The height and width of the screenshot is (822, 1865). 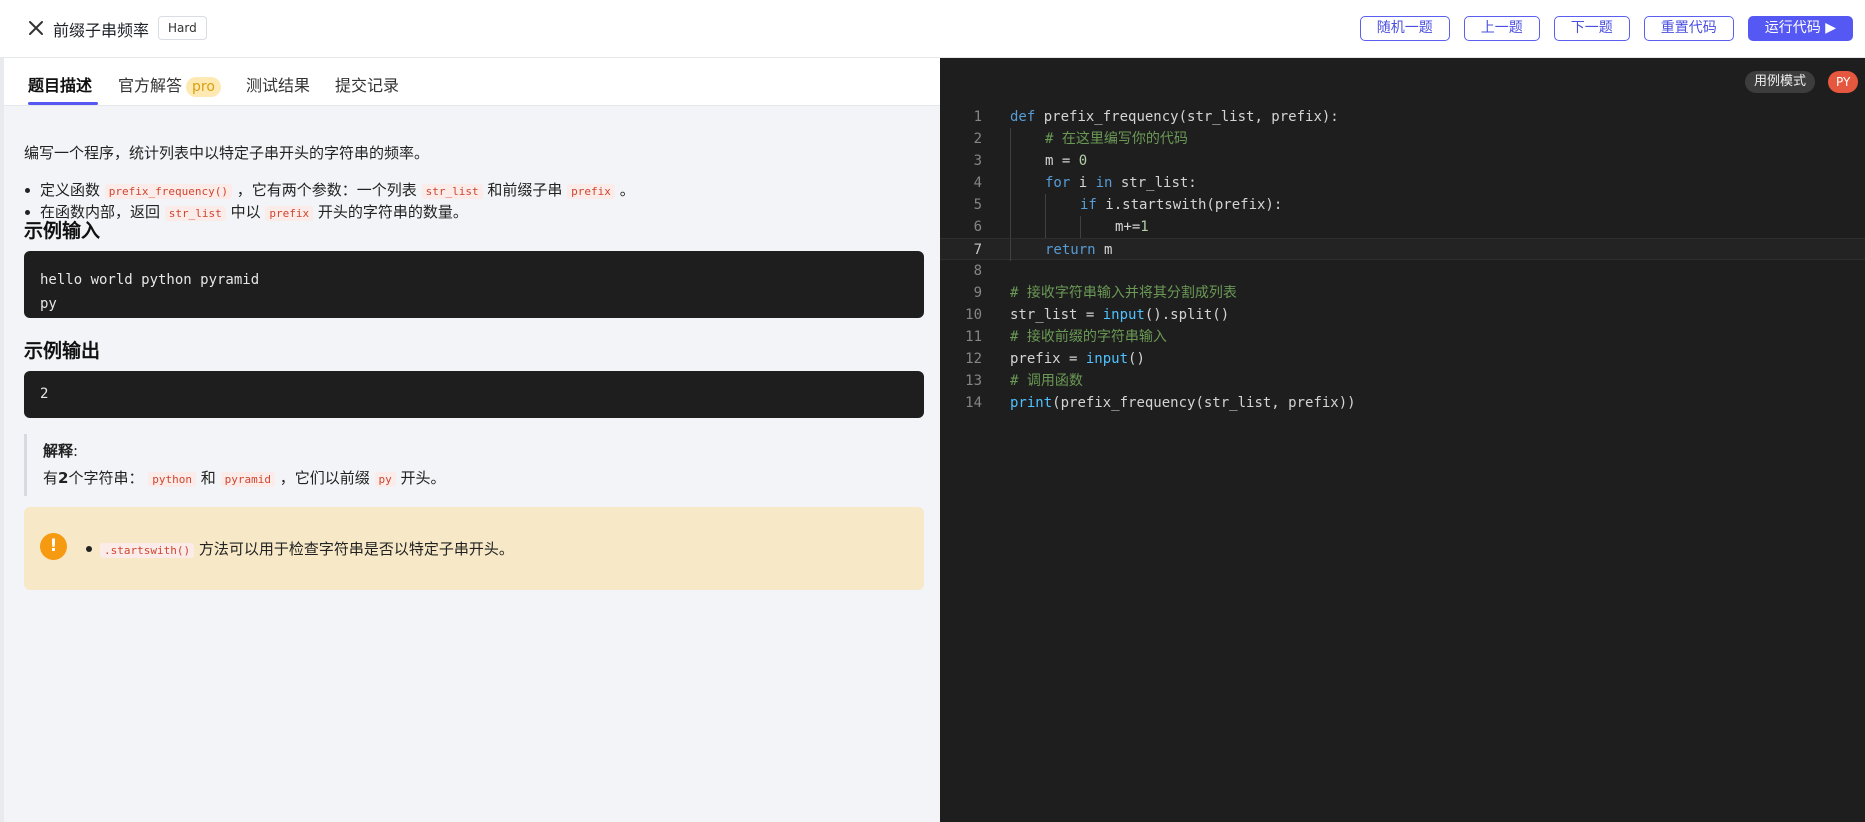 I want to click on code-text: # 在这里编写你的代码, so click(x=1099, y=139).